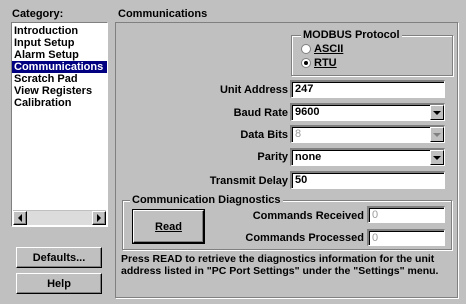 This screenshot has height=304, width=466. Describe the element at coordinates (20, 218) in the screenshot. I see `arrow-left-icon` at that location.